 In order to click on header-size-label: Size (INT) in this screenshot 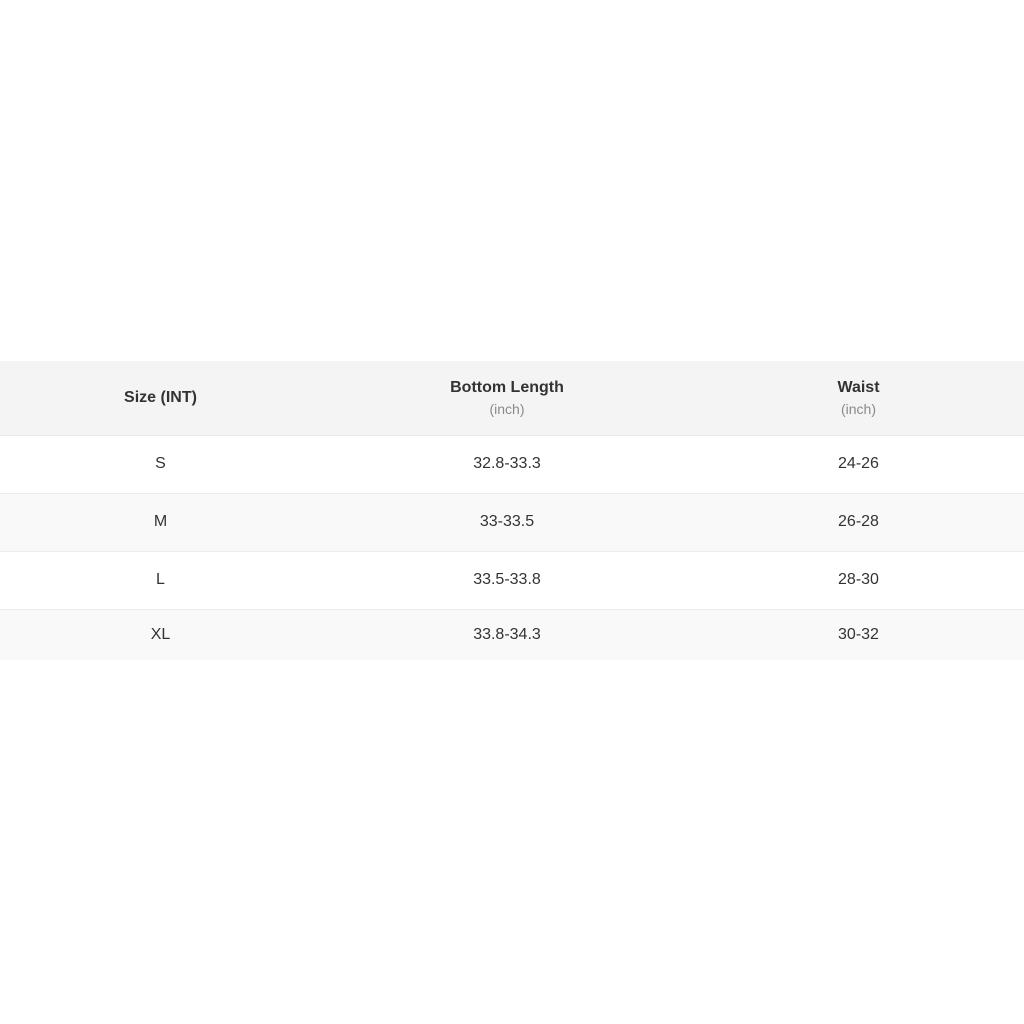, I will do `click(160, 397)`.